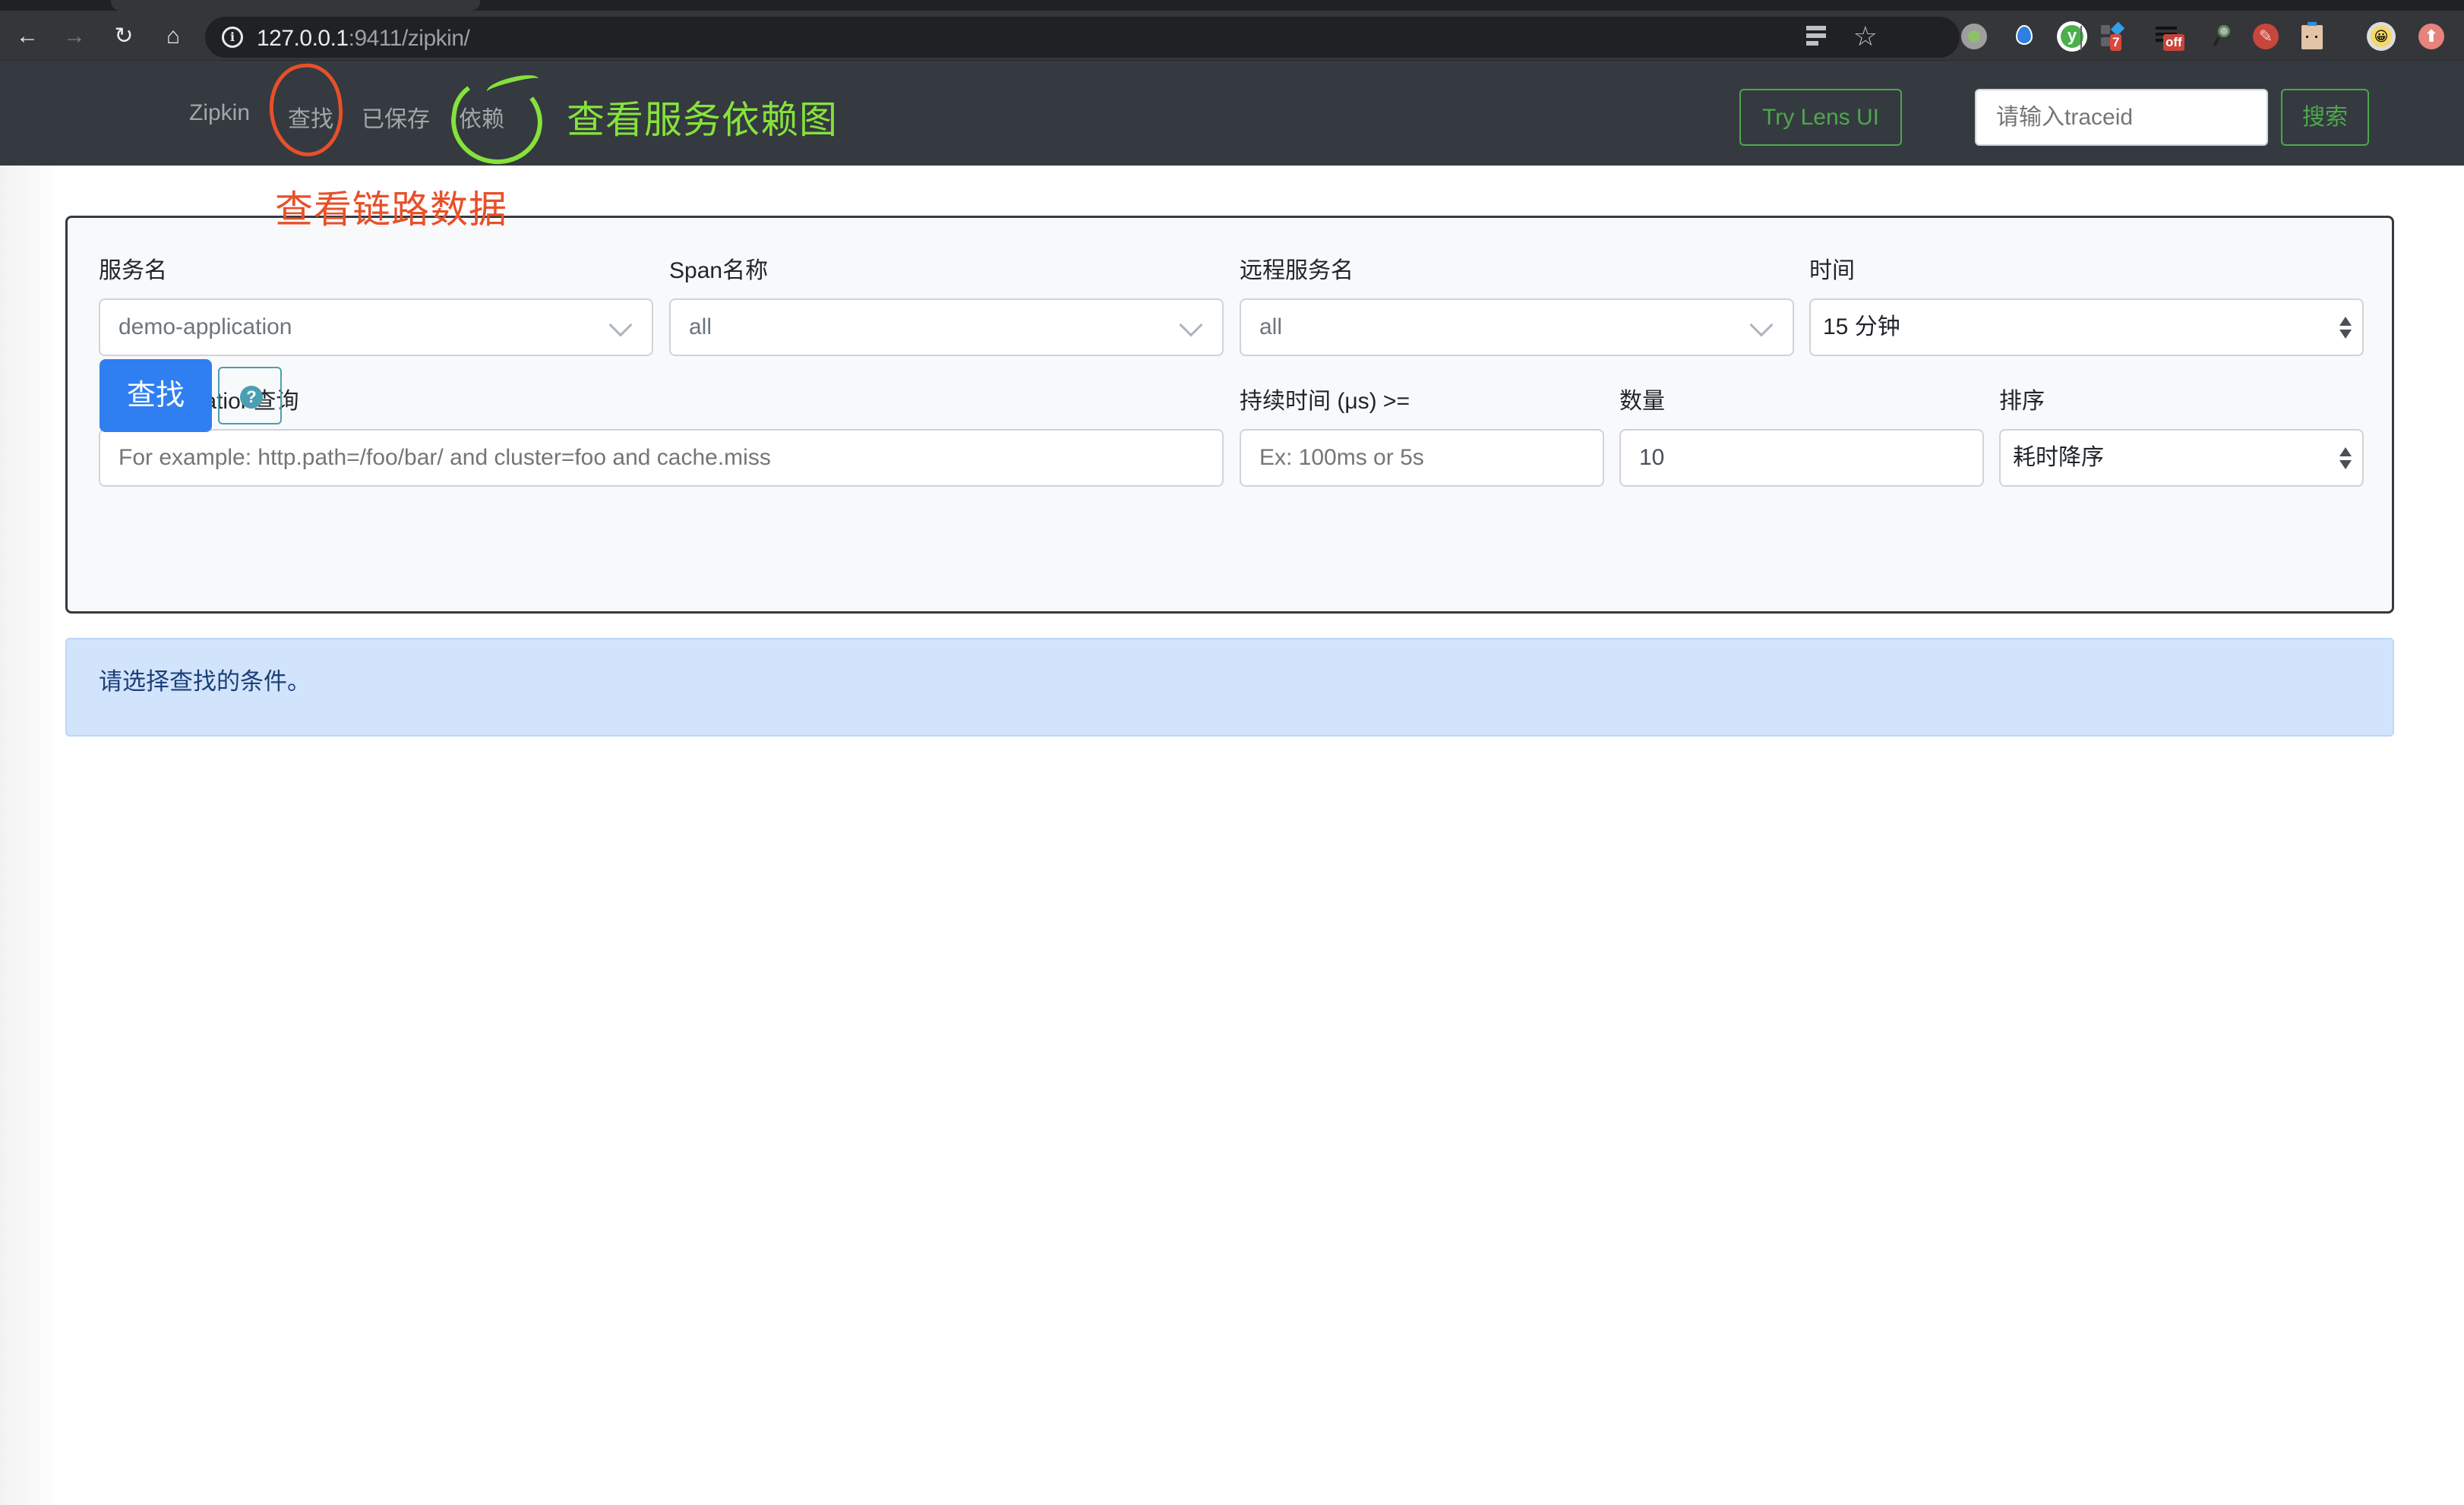 The height and width of the screenshot is (1505, 2464). What do you see at coordinates (2266, 36) in the screenshot?
I see `plug-extension-icon: ✎` at bounding box center [2266, 36].